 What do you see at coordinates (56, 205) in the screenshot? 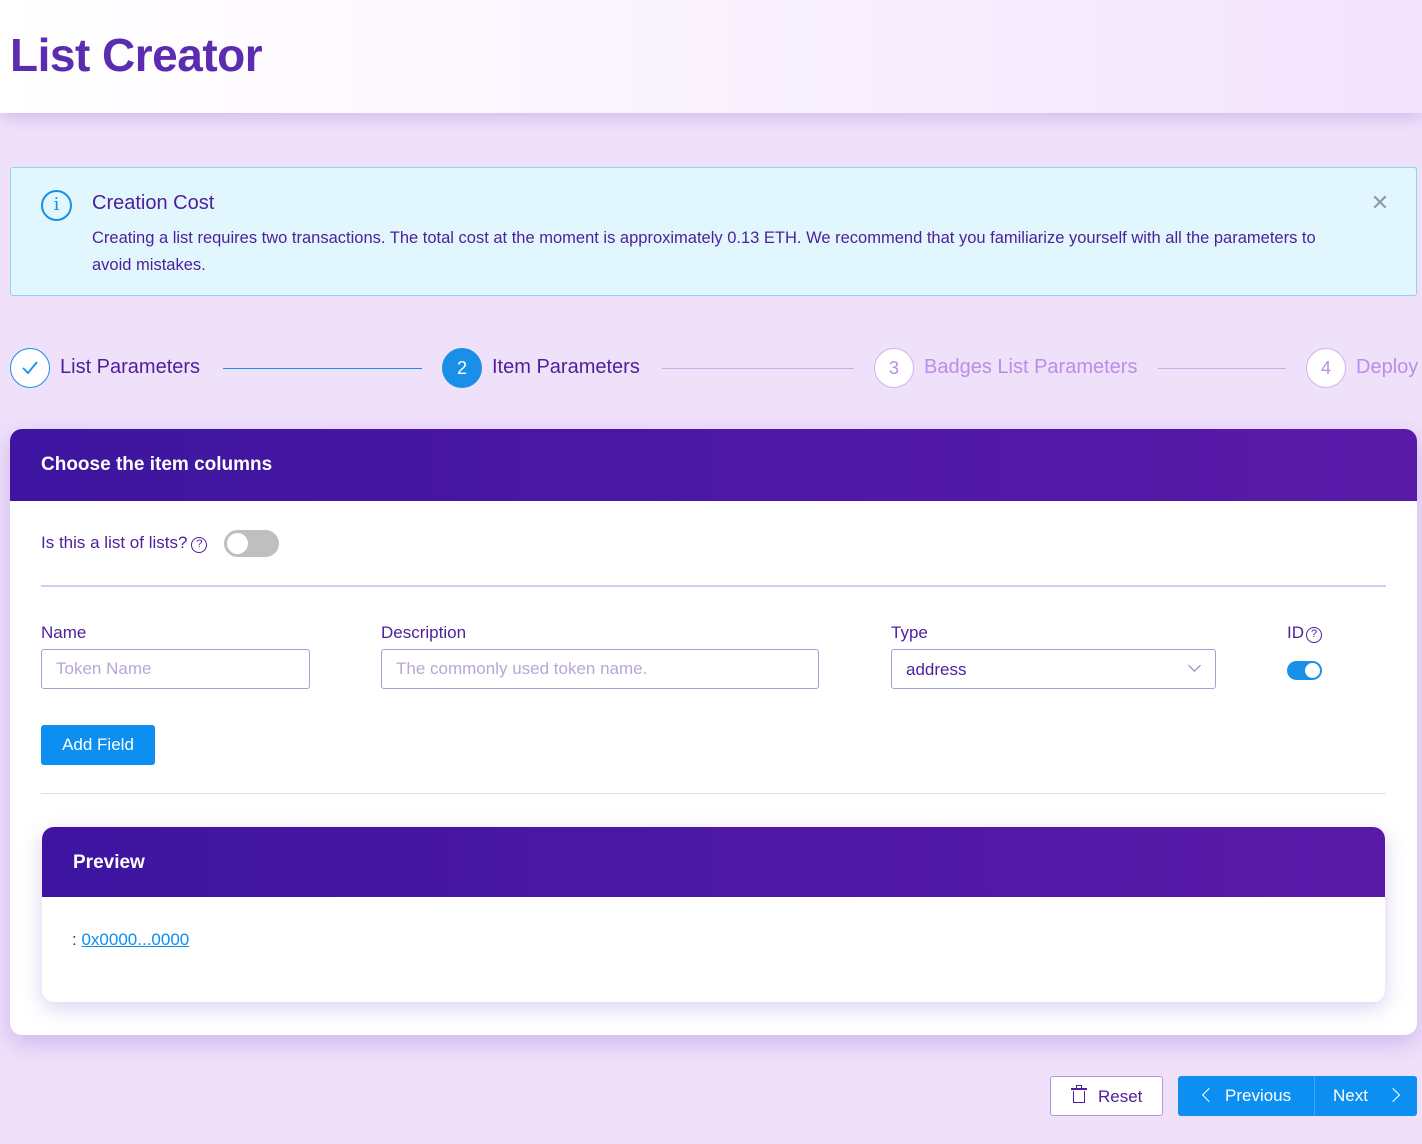
I see `info-icon: i` at bounding box center [56, 205].